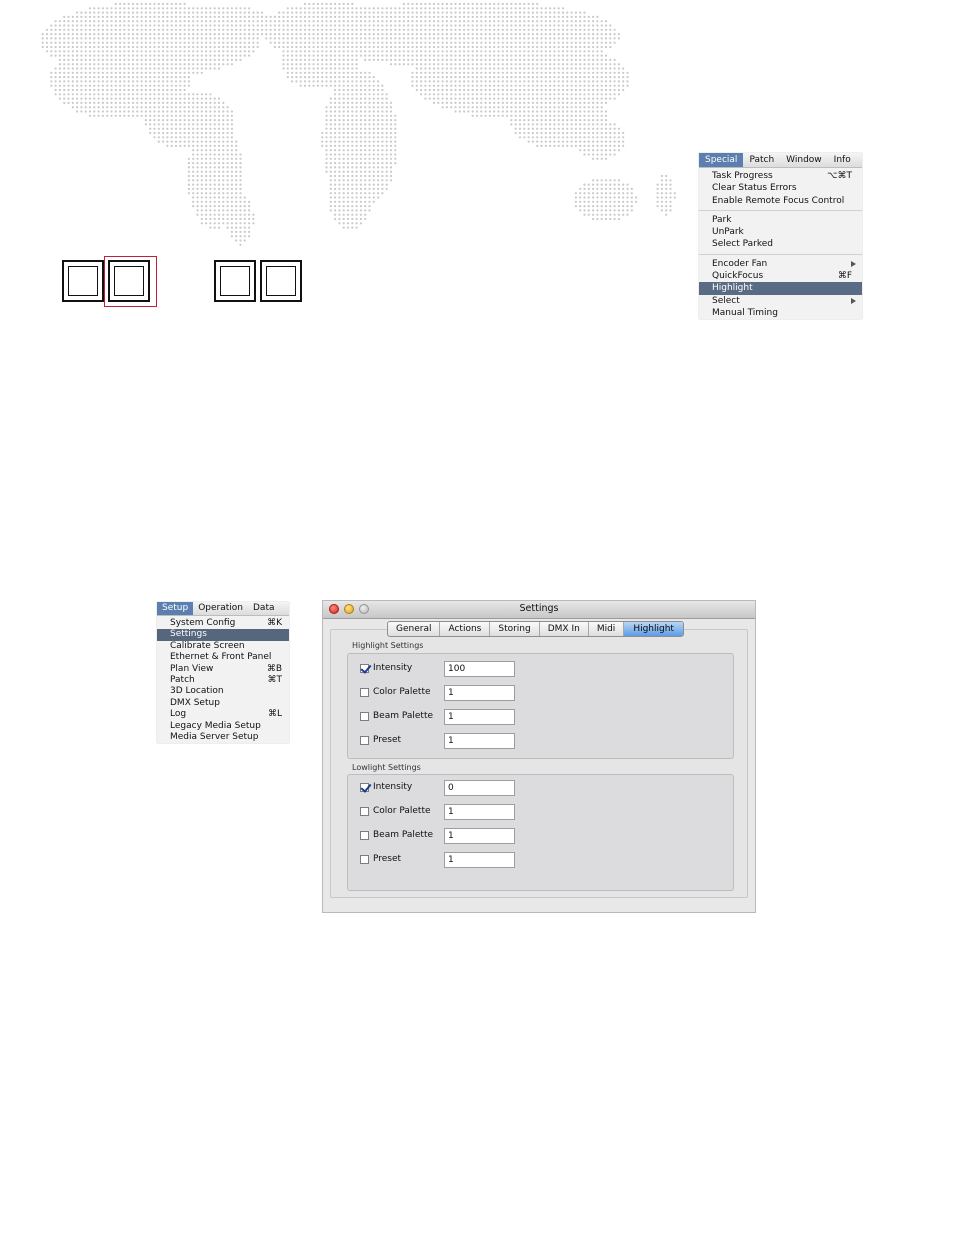 The height and width of the screenshot is (1235, 954). I want to click on lowlight-color-palette-checkbox, so click(364, 811).